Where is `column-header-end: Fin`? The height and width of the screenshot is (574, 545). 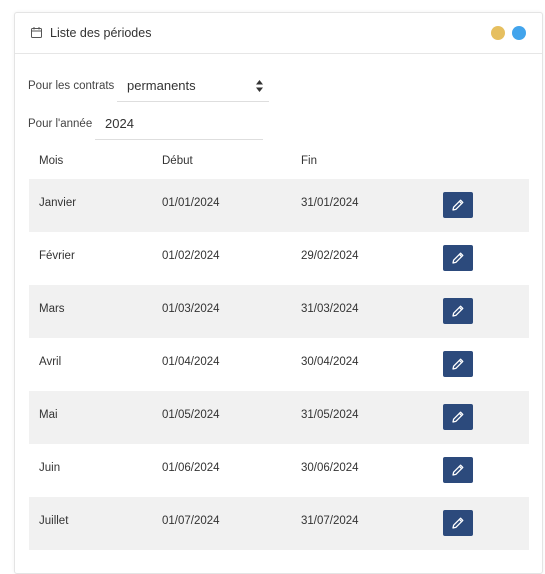 column-header-end: Fin is located at coordinates (309, 161).